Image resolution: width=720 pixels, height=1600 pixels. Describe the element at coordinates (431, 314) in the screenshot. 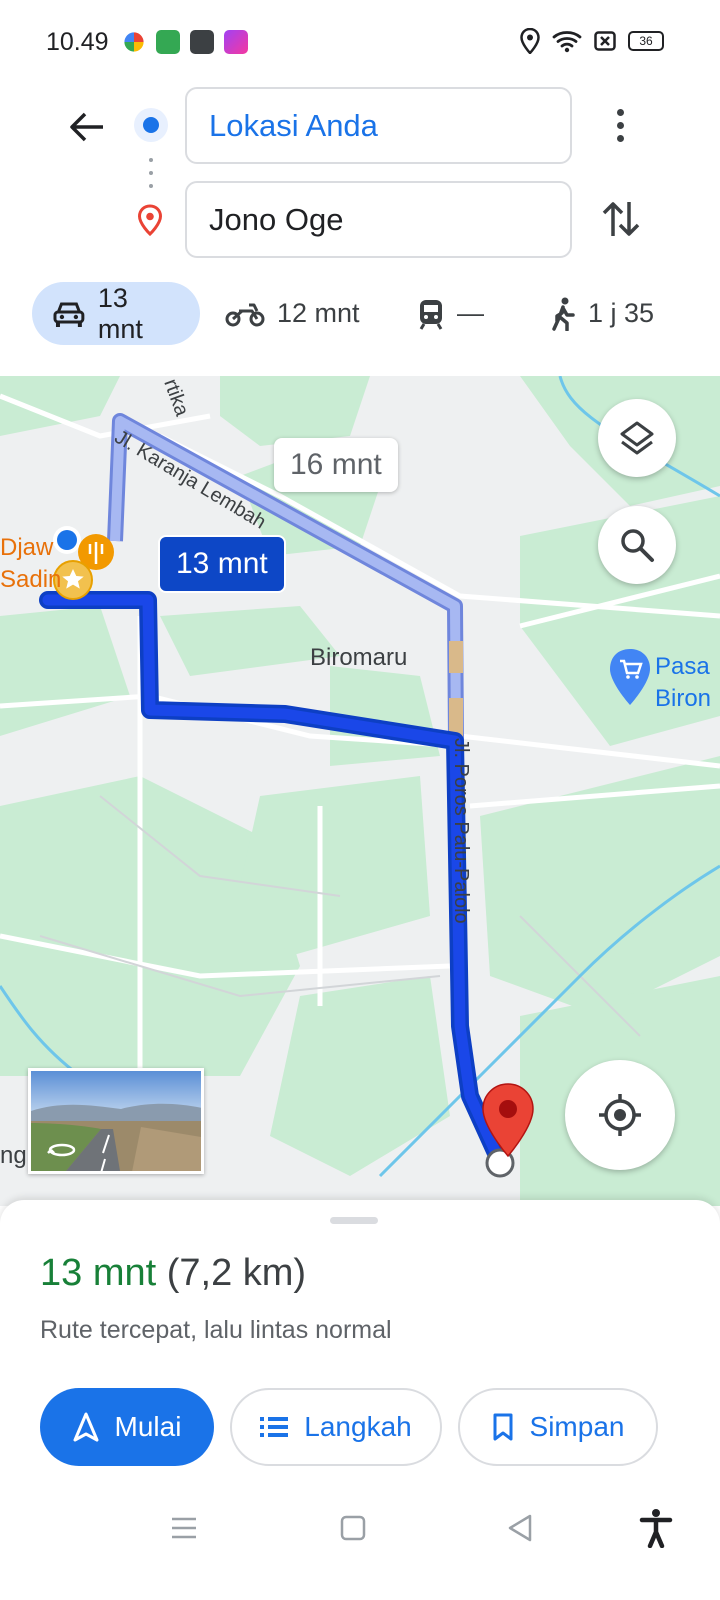

I see `train-icon` at that location.